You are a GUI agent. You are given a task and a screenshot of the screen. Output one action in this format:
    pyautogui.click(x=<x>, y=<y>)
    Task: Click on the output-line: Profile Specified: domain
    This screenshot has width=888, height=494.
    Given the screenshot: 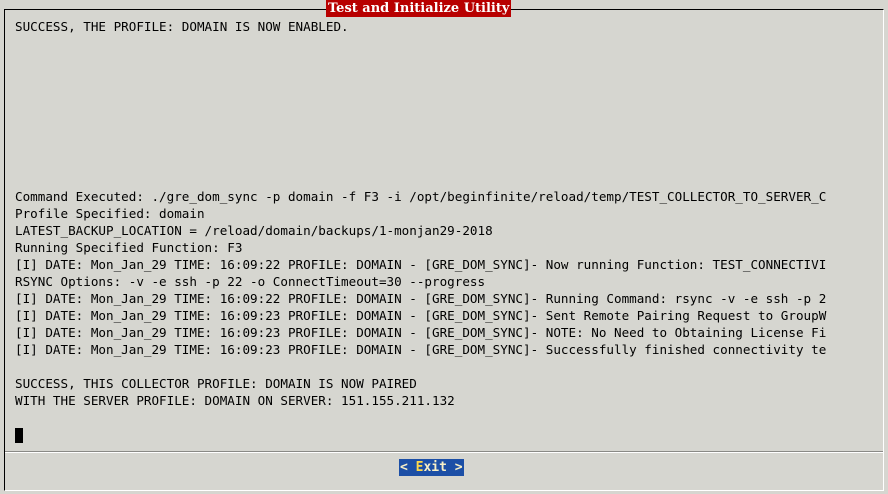 What is the action you would take?
    pyautogui.click(x=110, y=213)
    